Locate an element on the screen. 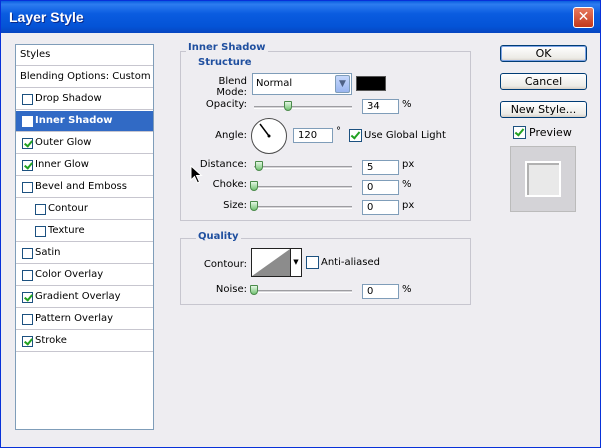  style-checkbox-satin is located at coordinates (27, 253).